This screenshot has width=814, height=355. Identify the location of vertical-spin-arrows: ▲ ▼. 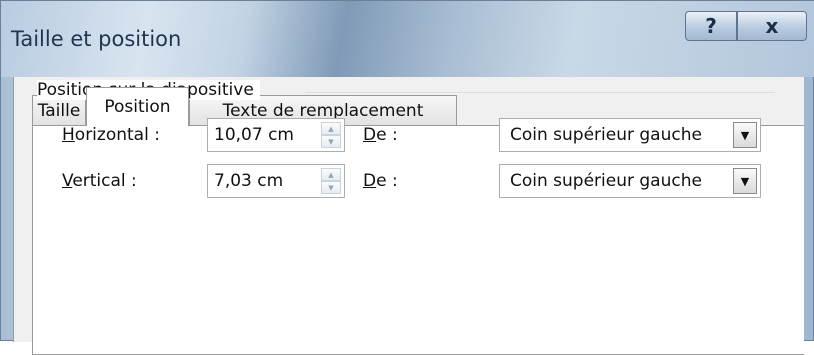
(331, 181).